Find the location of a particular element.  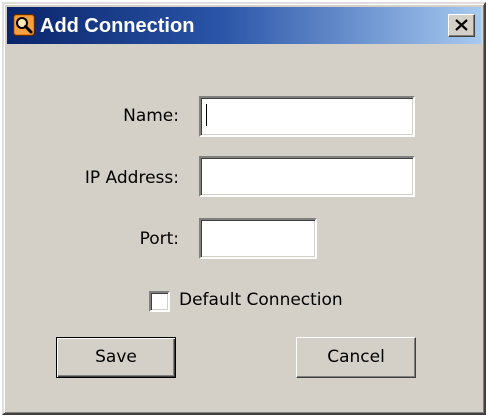

name-input is located at coordinates (307, 116).